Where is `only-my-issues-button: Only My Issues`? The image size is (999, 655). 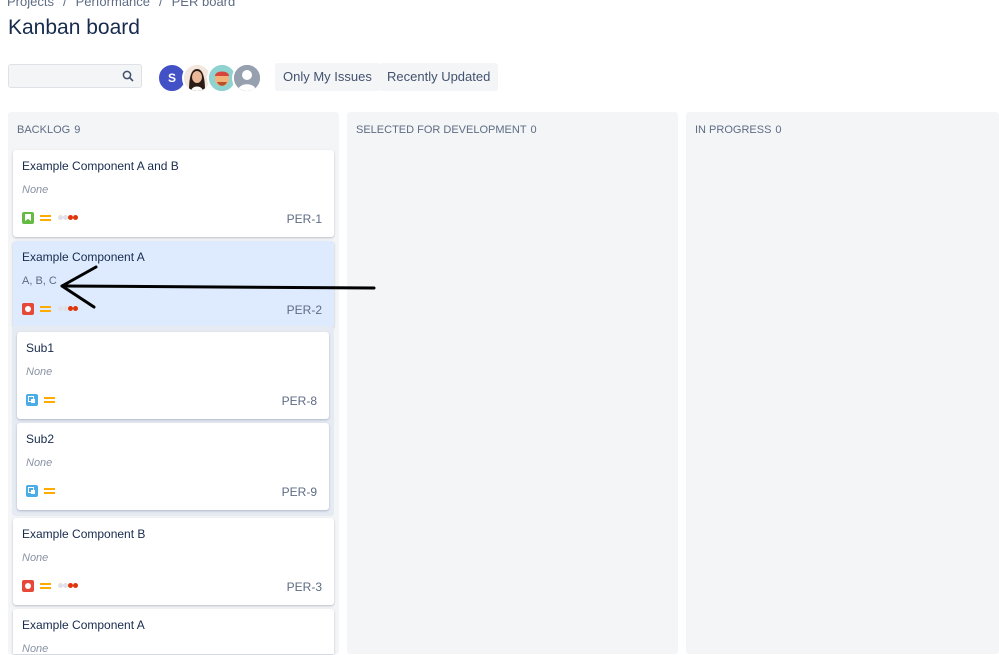
only-my-issues-button: Only My Issues is located at coordinates (327, 77).